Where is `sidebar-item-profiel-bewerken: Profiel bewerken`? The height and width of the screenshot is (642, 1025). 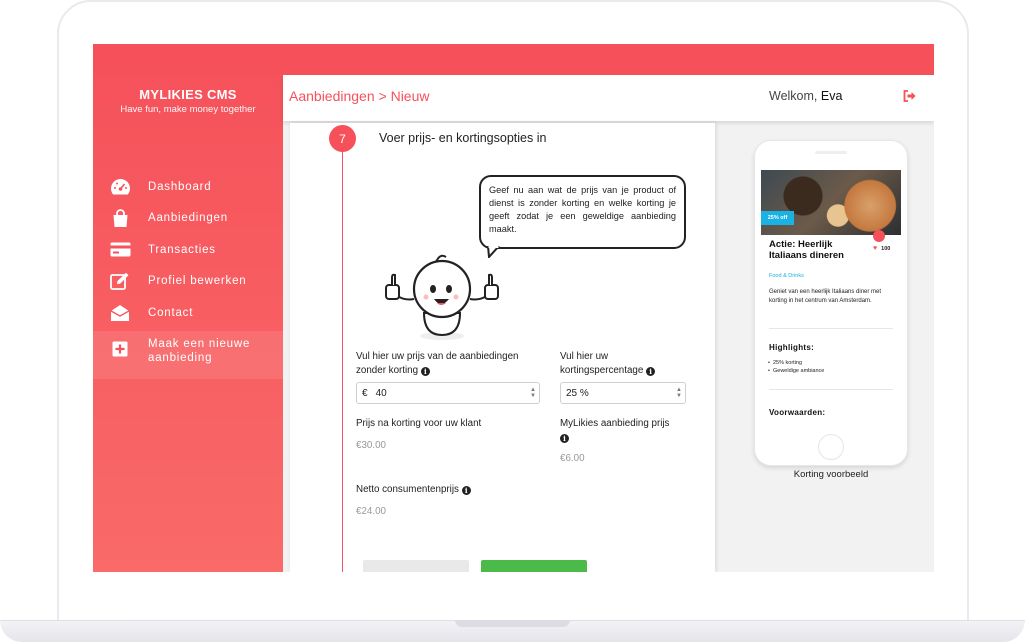 sidebar-item-profiel-bewerken: Profiel bewerken is located at coordinates (188, 282).